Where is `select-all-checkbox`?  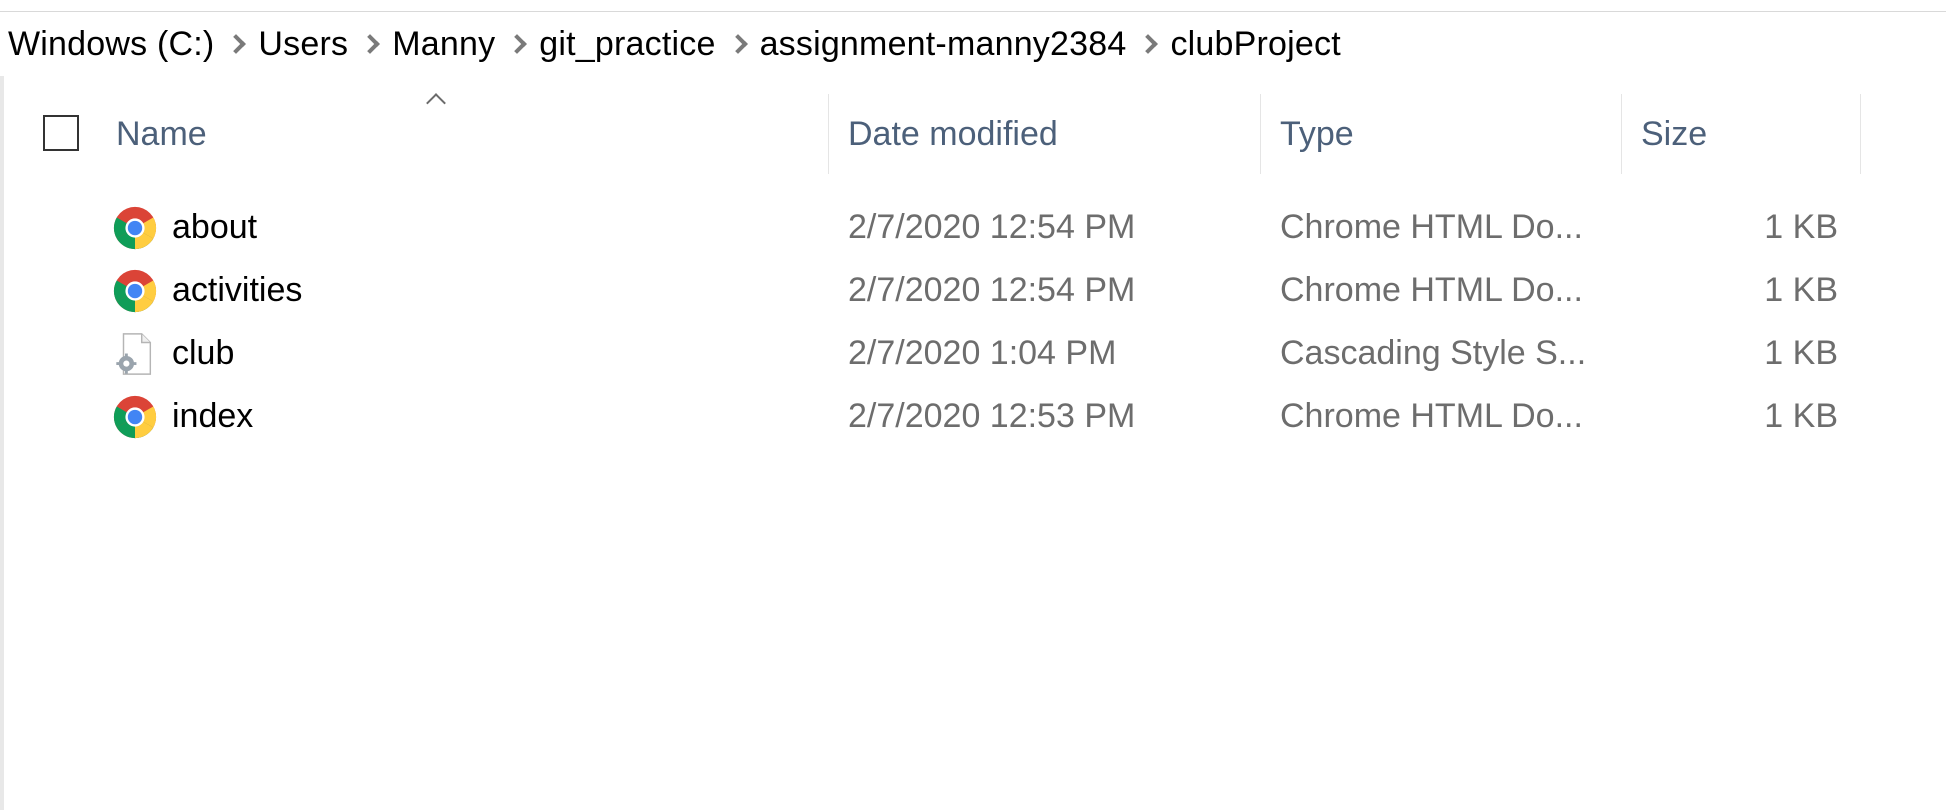
select-all-checkbox is located at coordinates (61, 133).